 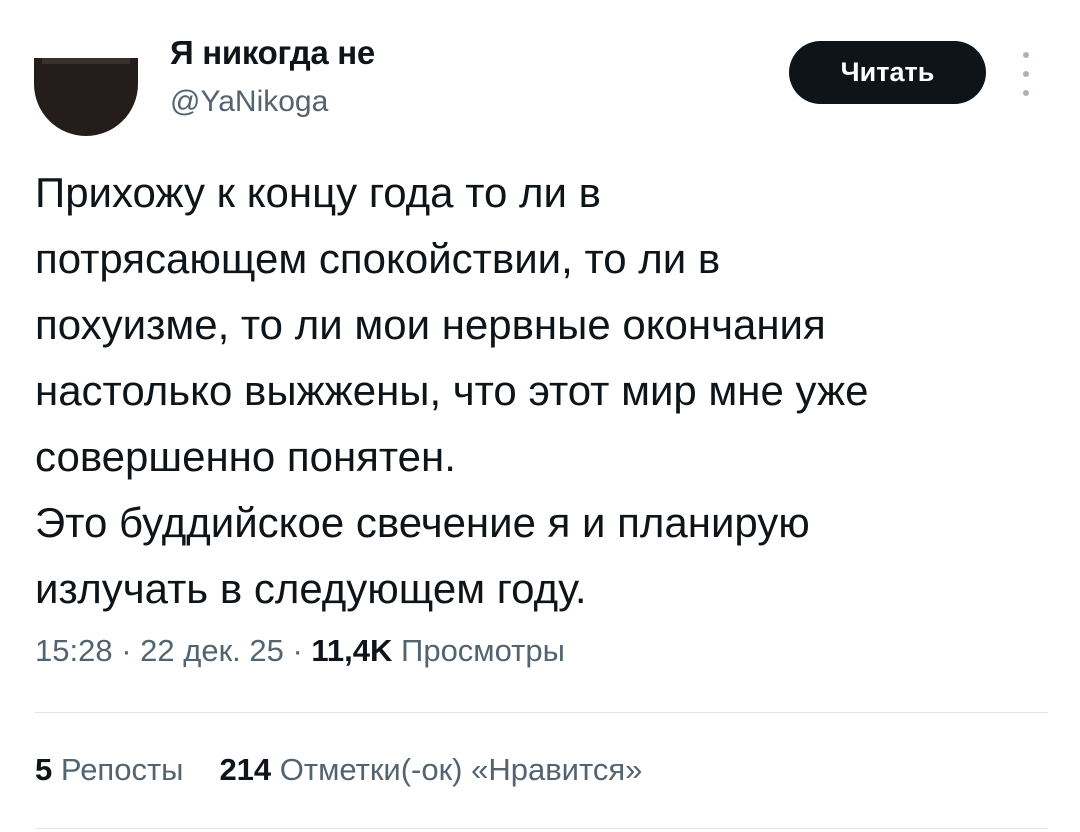 What do you see at coordinates (272, 53) in the screenshot?
I see `author-display-name: Я никогда не` at bounding box center [272, 53].